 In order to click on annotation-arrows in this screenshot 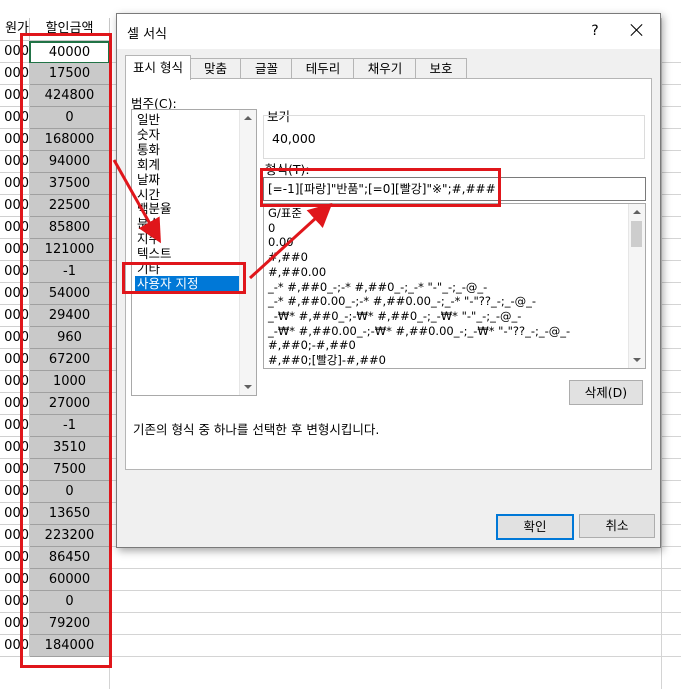, I will do `click(222, 219)`.